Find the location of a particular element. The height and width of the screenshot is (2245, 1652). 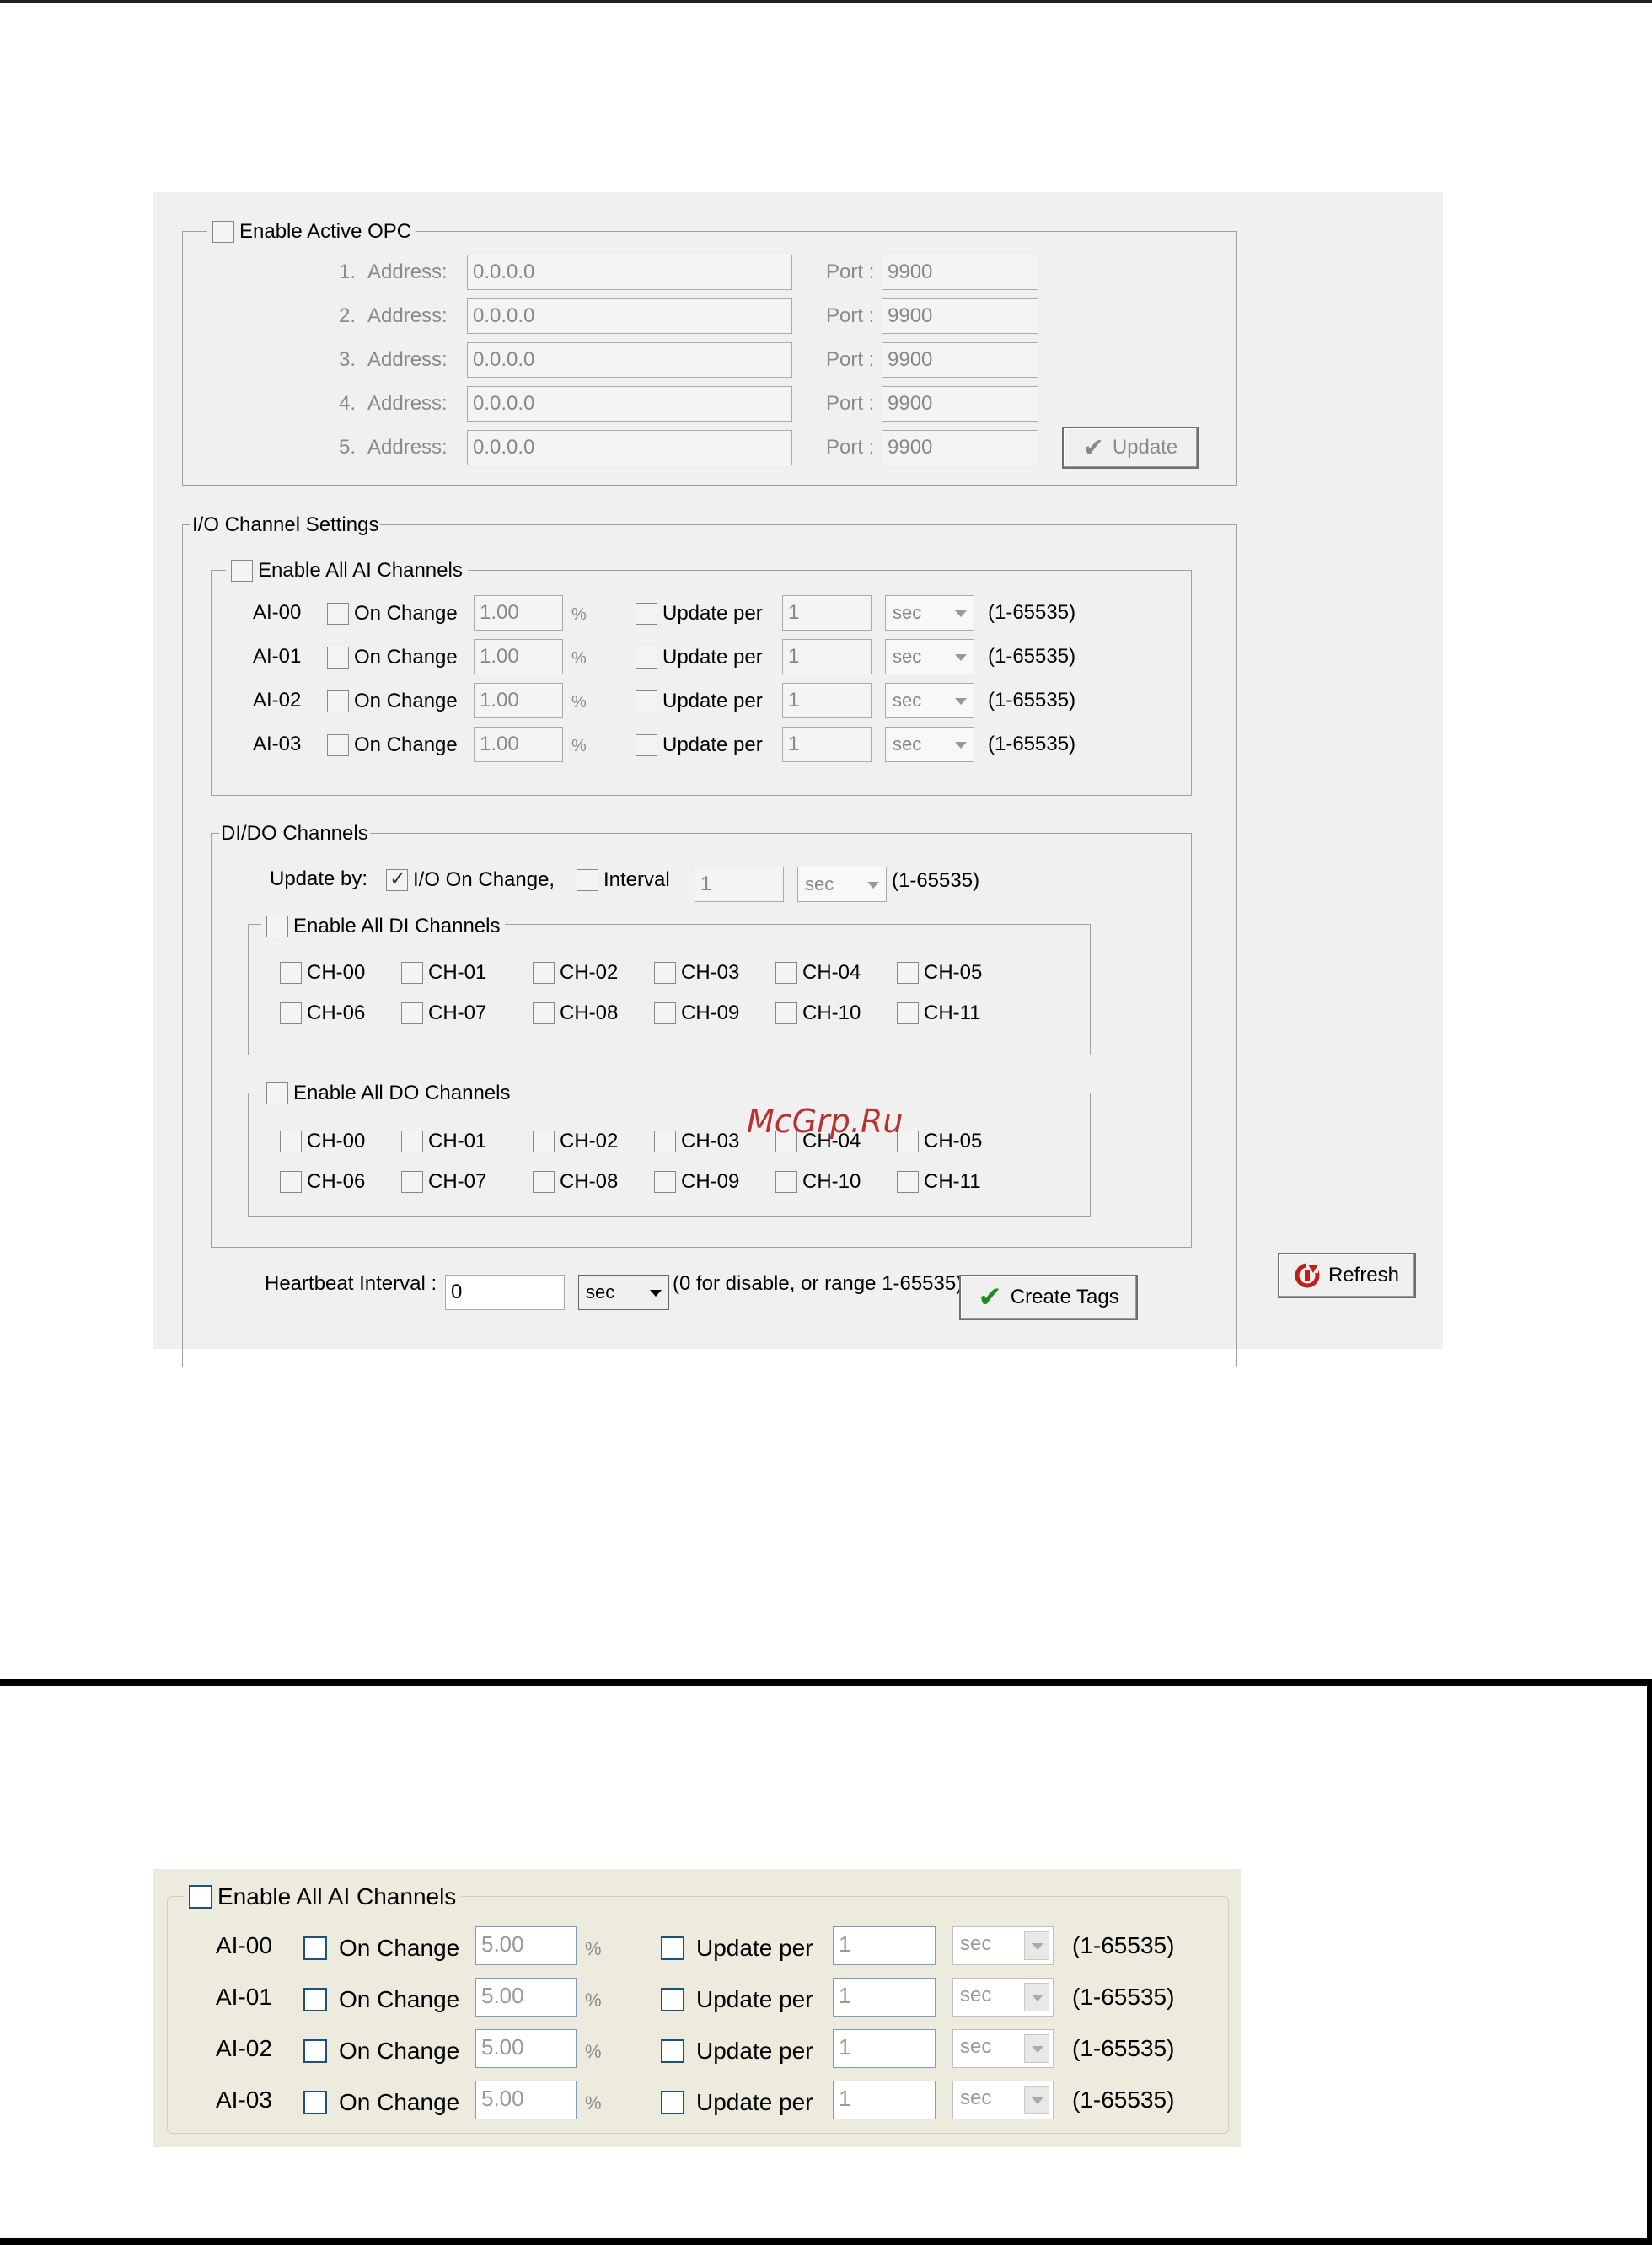

di-channel-option: CH-00 is located at coordinates (322, 973).